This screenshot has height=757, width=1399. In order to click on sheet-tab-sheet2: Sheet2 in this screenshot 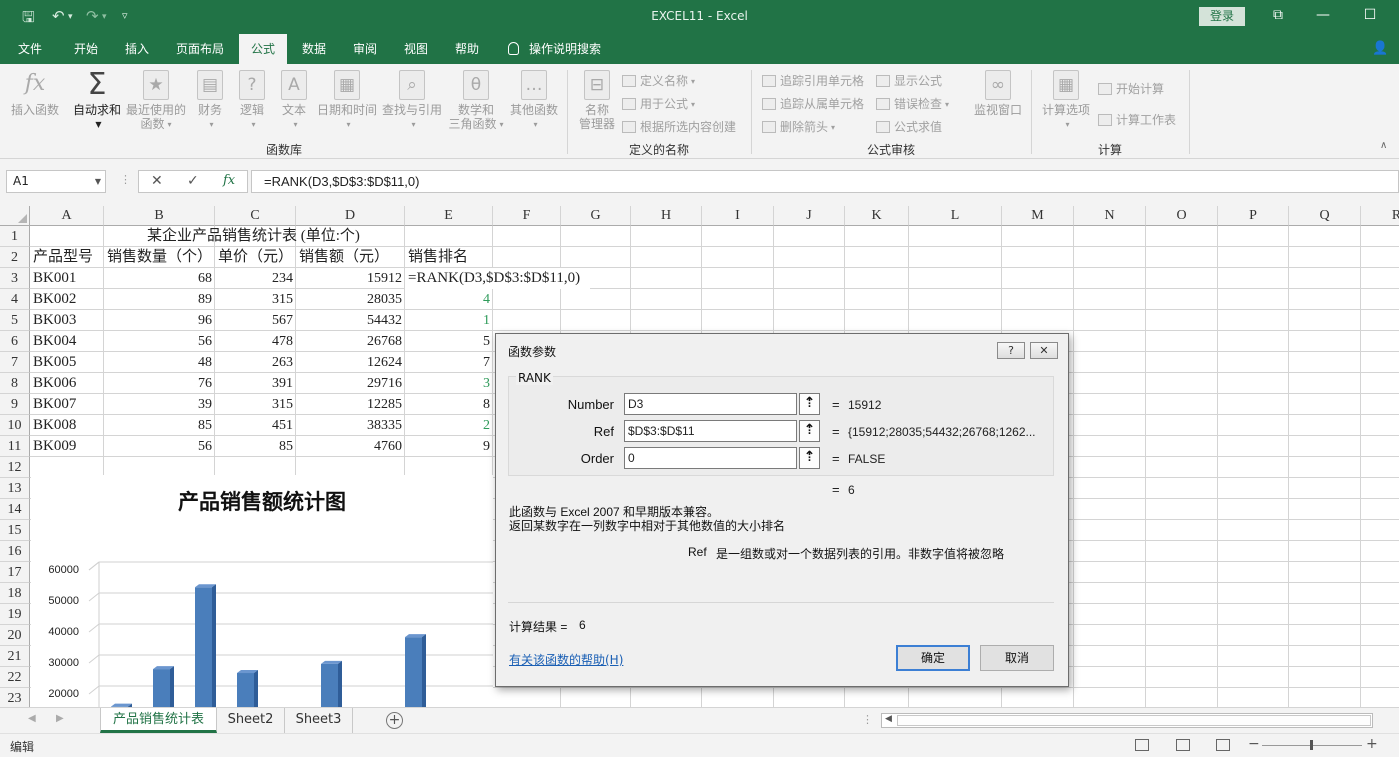, I will do `click(251, 720)`.